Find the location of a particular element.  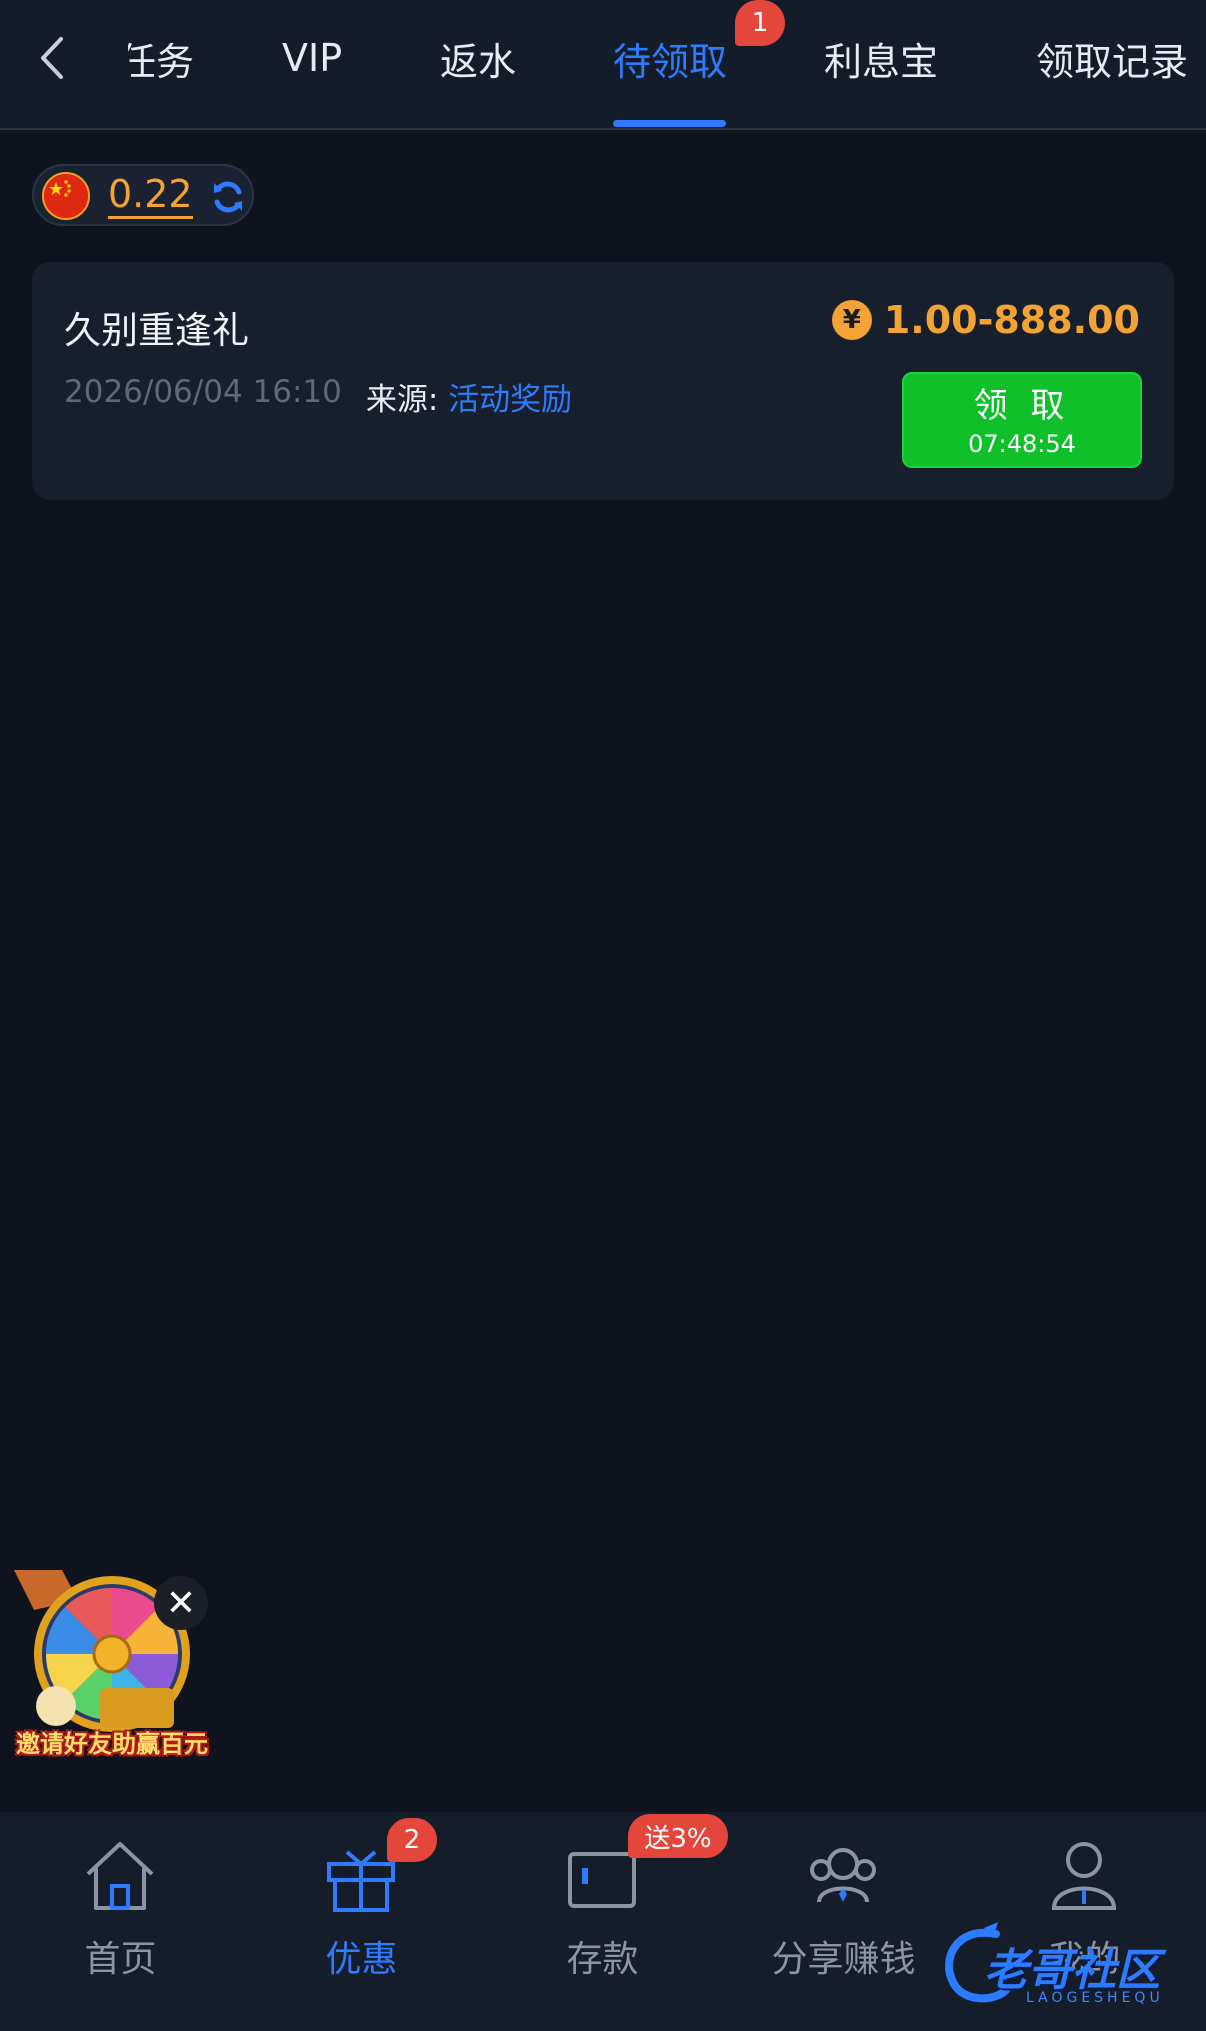

reward-title: 久别重逢礼 is located at coordinates (156, 330).